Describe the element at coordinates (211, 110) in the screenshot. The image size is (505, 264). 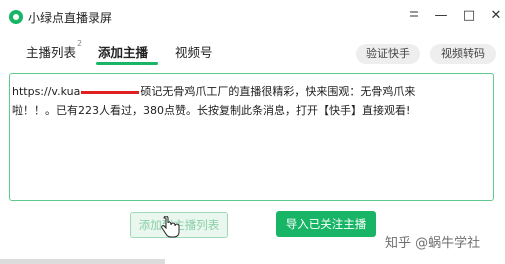
I see `text-line-2: 啦！！。已有223人看过，380点赞。长按复制此条消息，打开【快手】直接观看!` at that location.